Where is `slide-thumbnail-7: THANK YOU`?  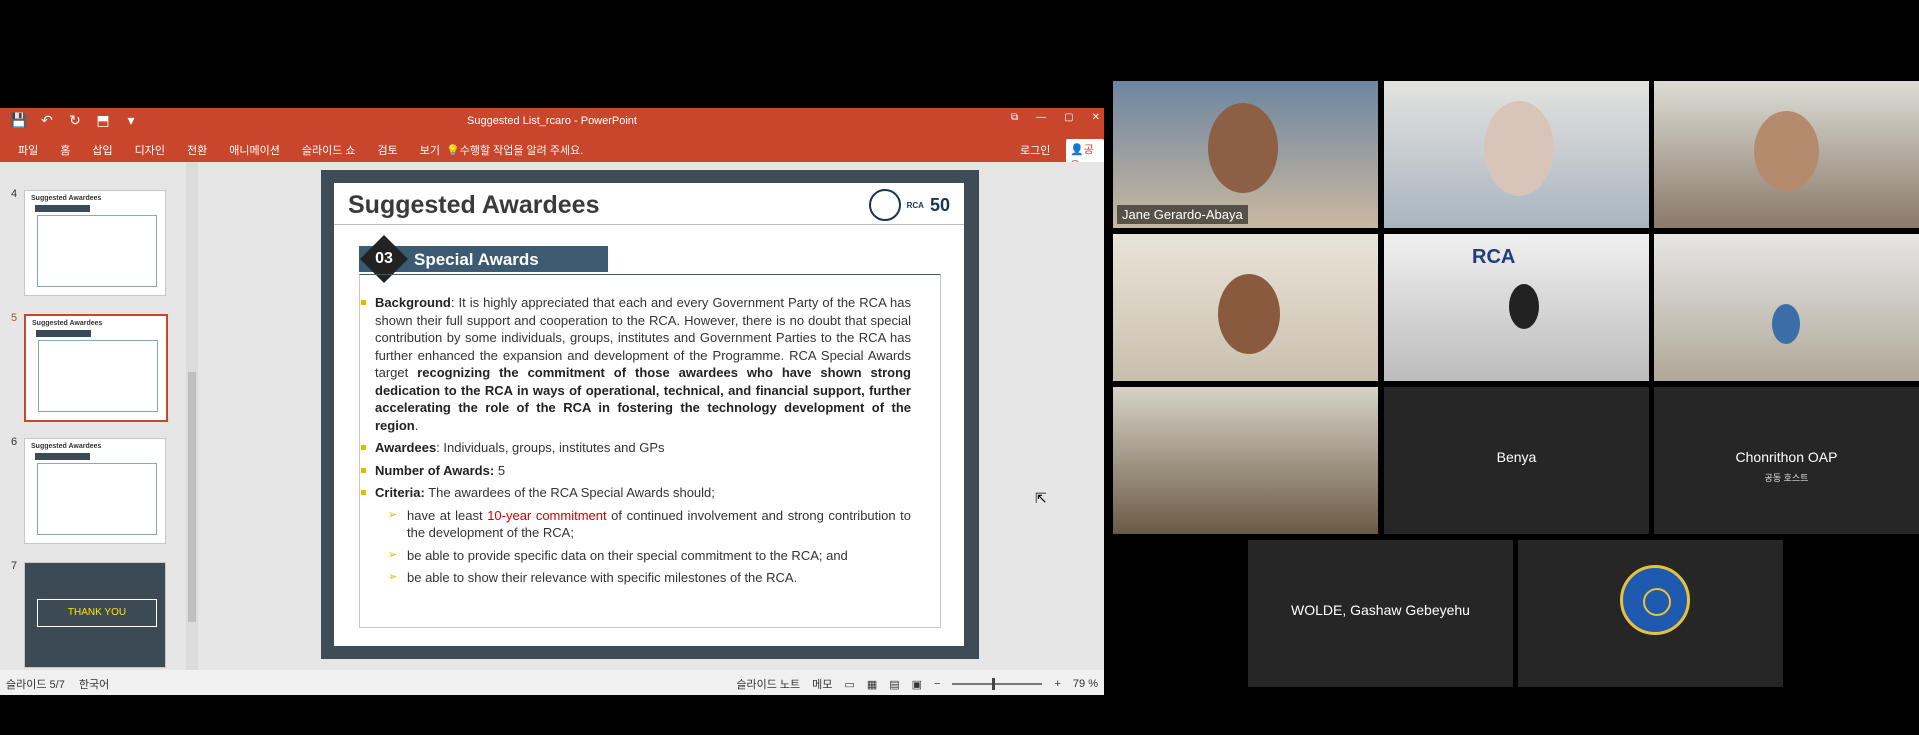 slide-thumbnail-7: THANK YOU is located at coordinates (95, 615).